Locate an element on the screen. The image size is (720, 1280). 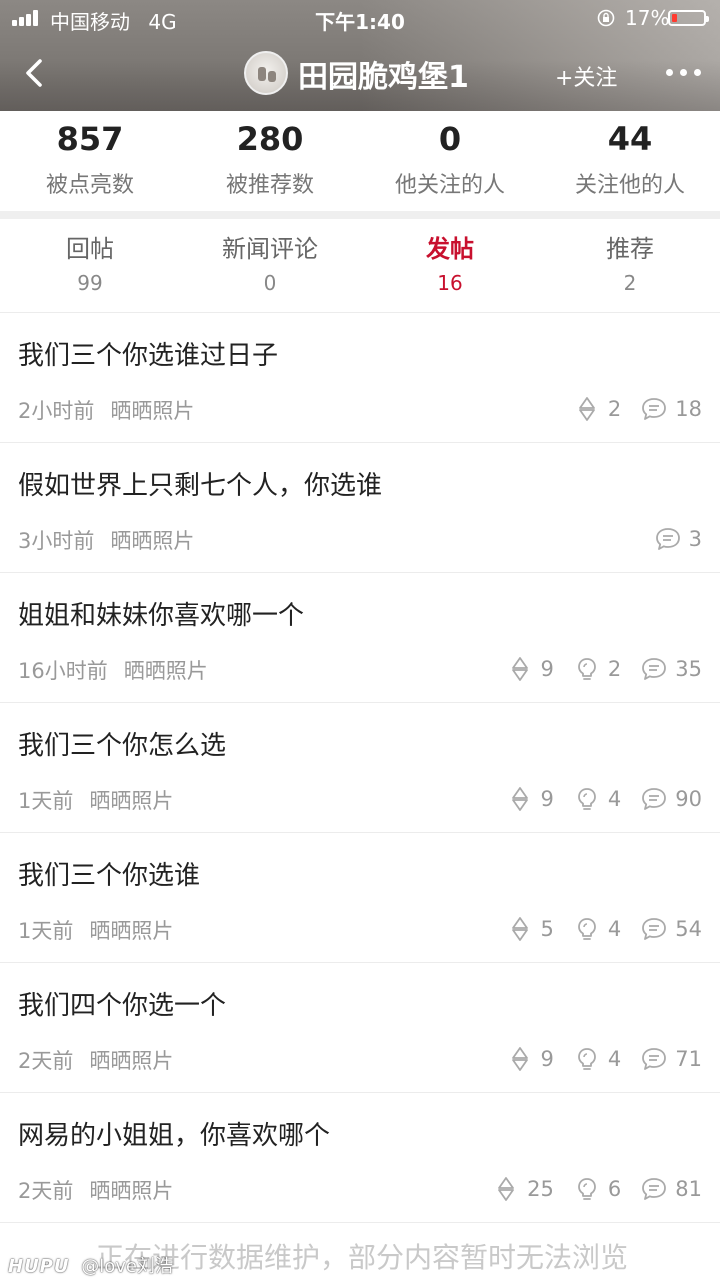
post-title: 姐姐和妹妹你喜欢哪一个 is located at coordinates (161, 616).